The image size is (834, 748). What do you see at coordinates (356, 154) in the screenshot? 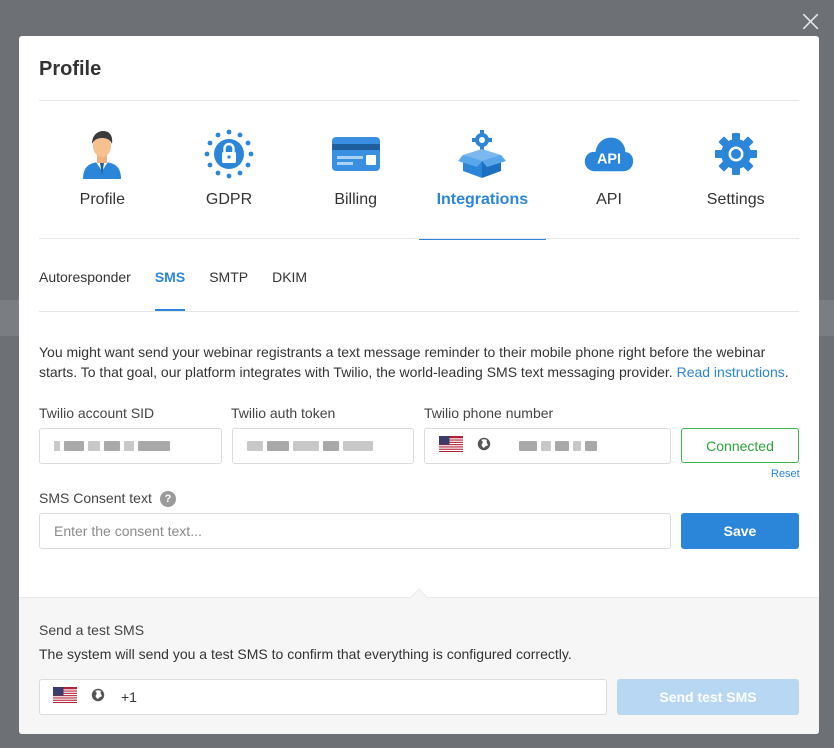
I see `credit-card-icon` at bounding box center [356, 154].